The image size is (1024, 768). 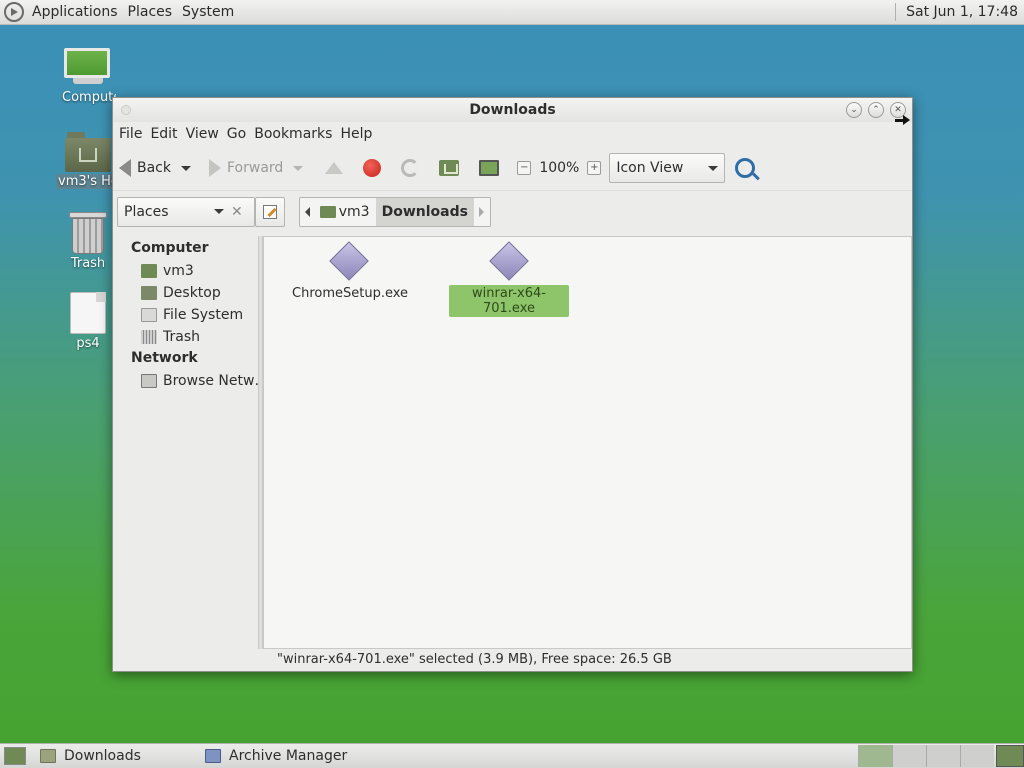 I want to click on breadcrumb-item-downloads: Downloads, so click(x=424, y=211).